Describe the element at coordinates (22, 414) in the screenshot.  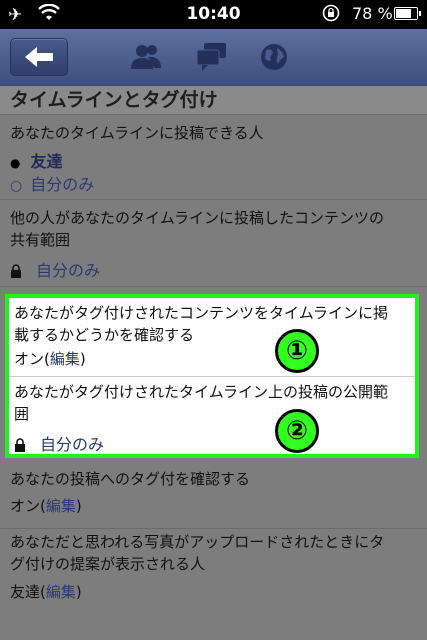
I see `setting-label-line2: 囲` at that location.